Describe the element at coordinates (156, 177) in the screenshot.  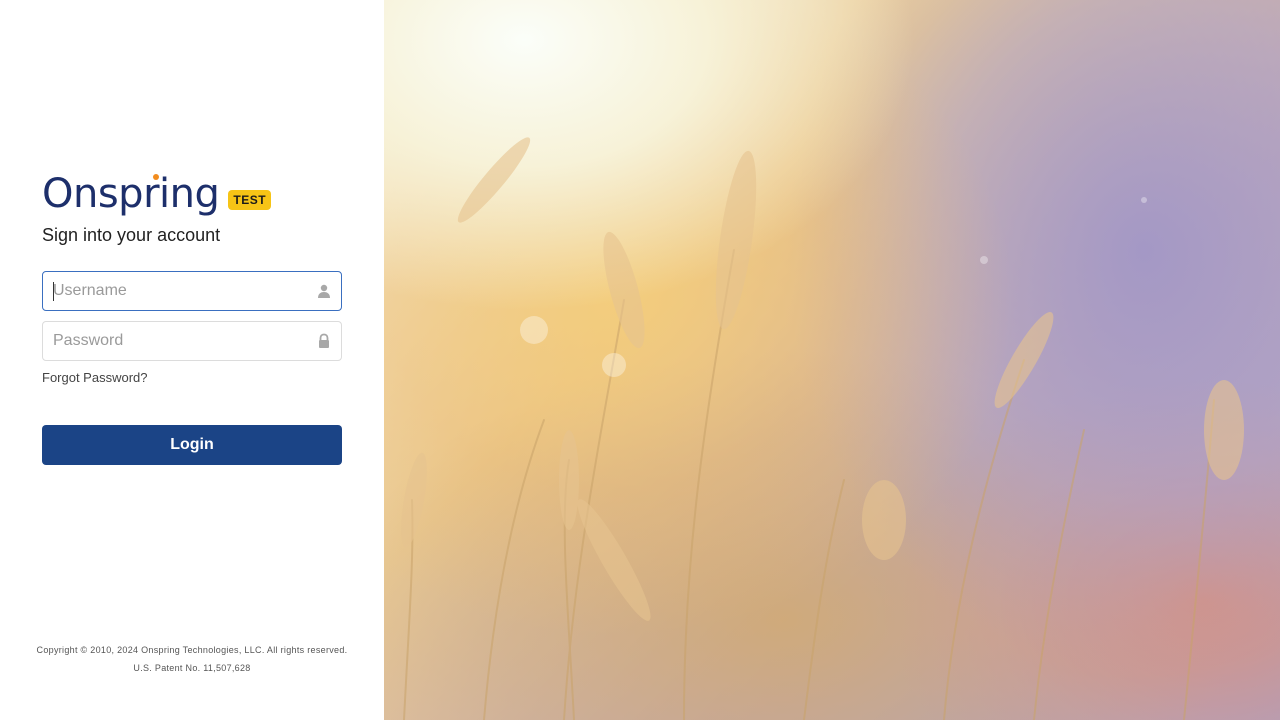
I see `logo-dot` at that location.